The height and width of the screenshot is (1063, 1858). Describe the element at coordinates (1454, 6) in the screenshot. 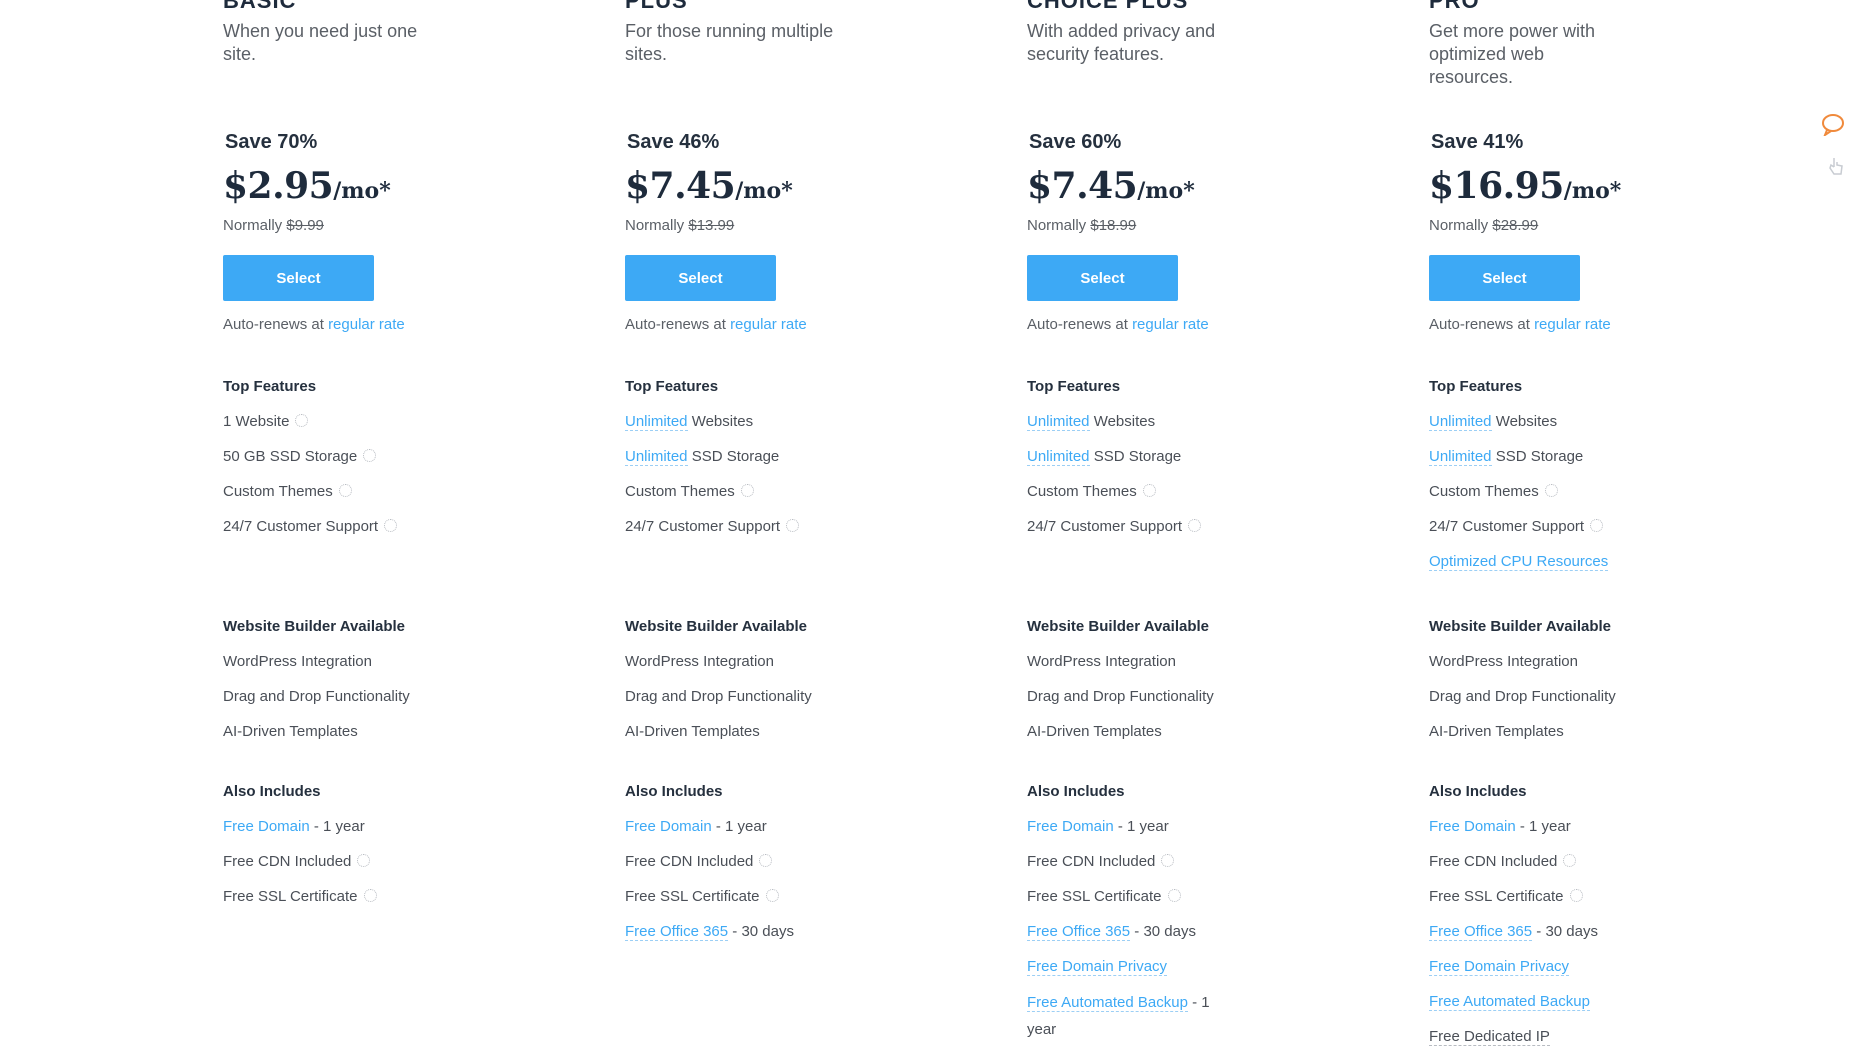

I see `plan-name: PRO` at that location.